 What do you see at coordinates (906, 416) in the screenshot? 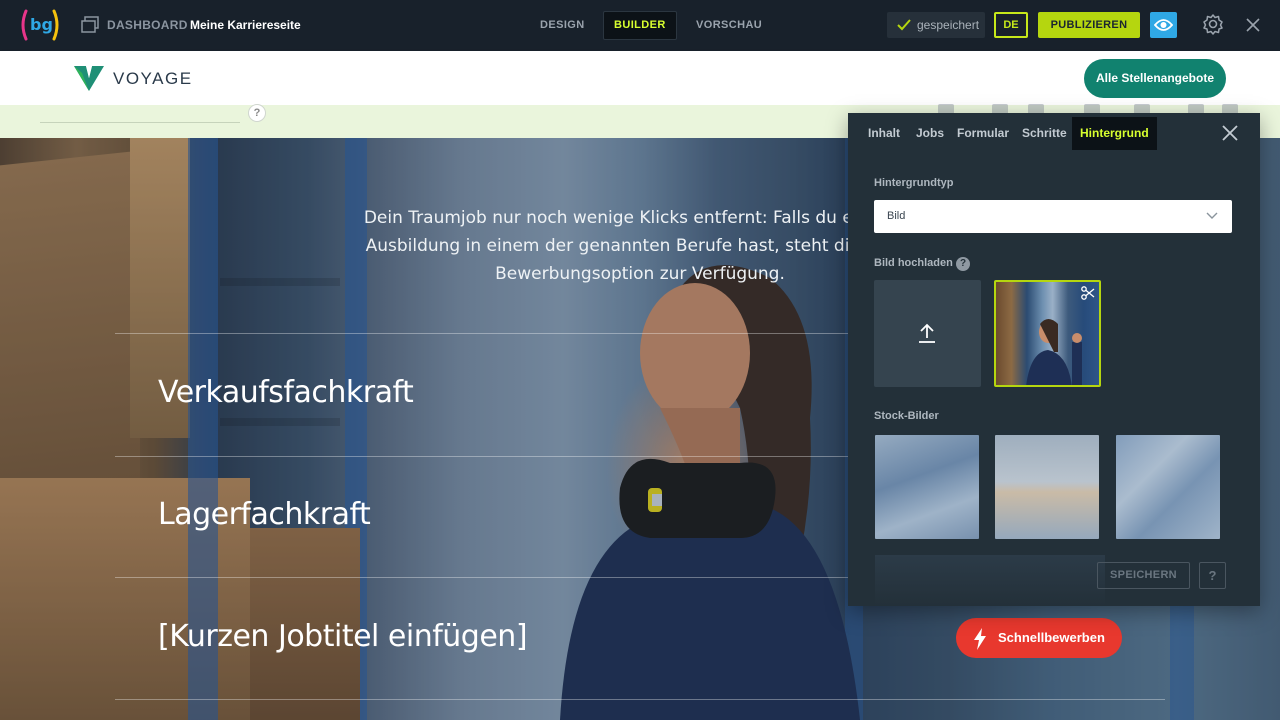
I see `stock-images-label: Stock-Bilder` at bounding box center [906, 416].